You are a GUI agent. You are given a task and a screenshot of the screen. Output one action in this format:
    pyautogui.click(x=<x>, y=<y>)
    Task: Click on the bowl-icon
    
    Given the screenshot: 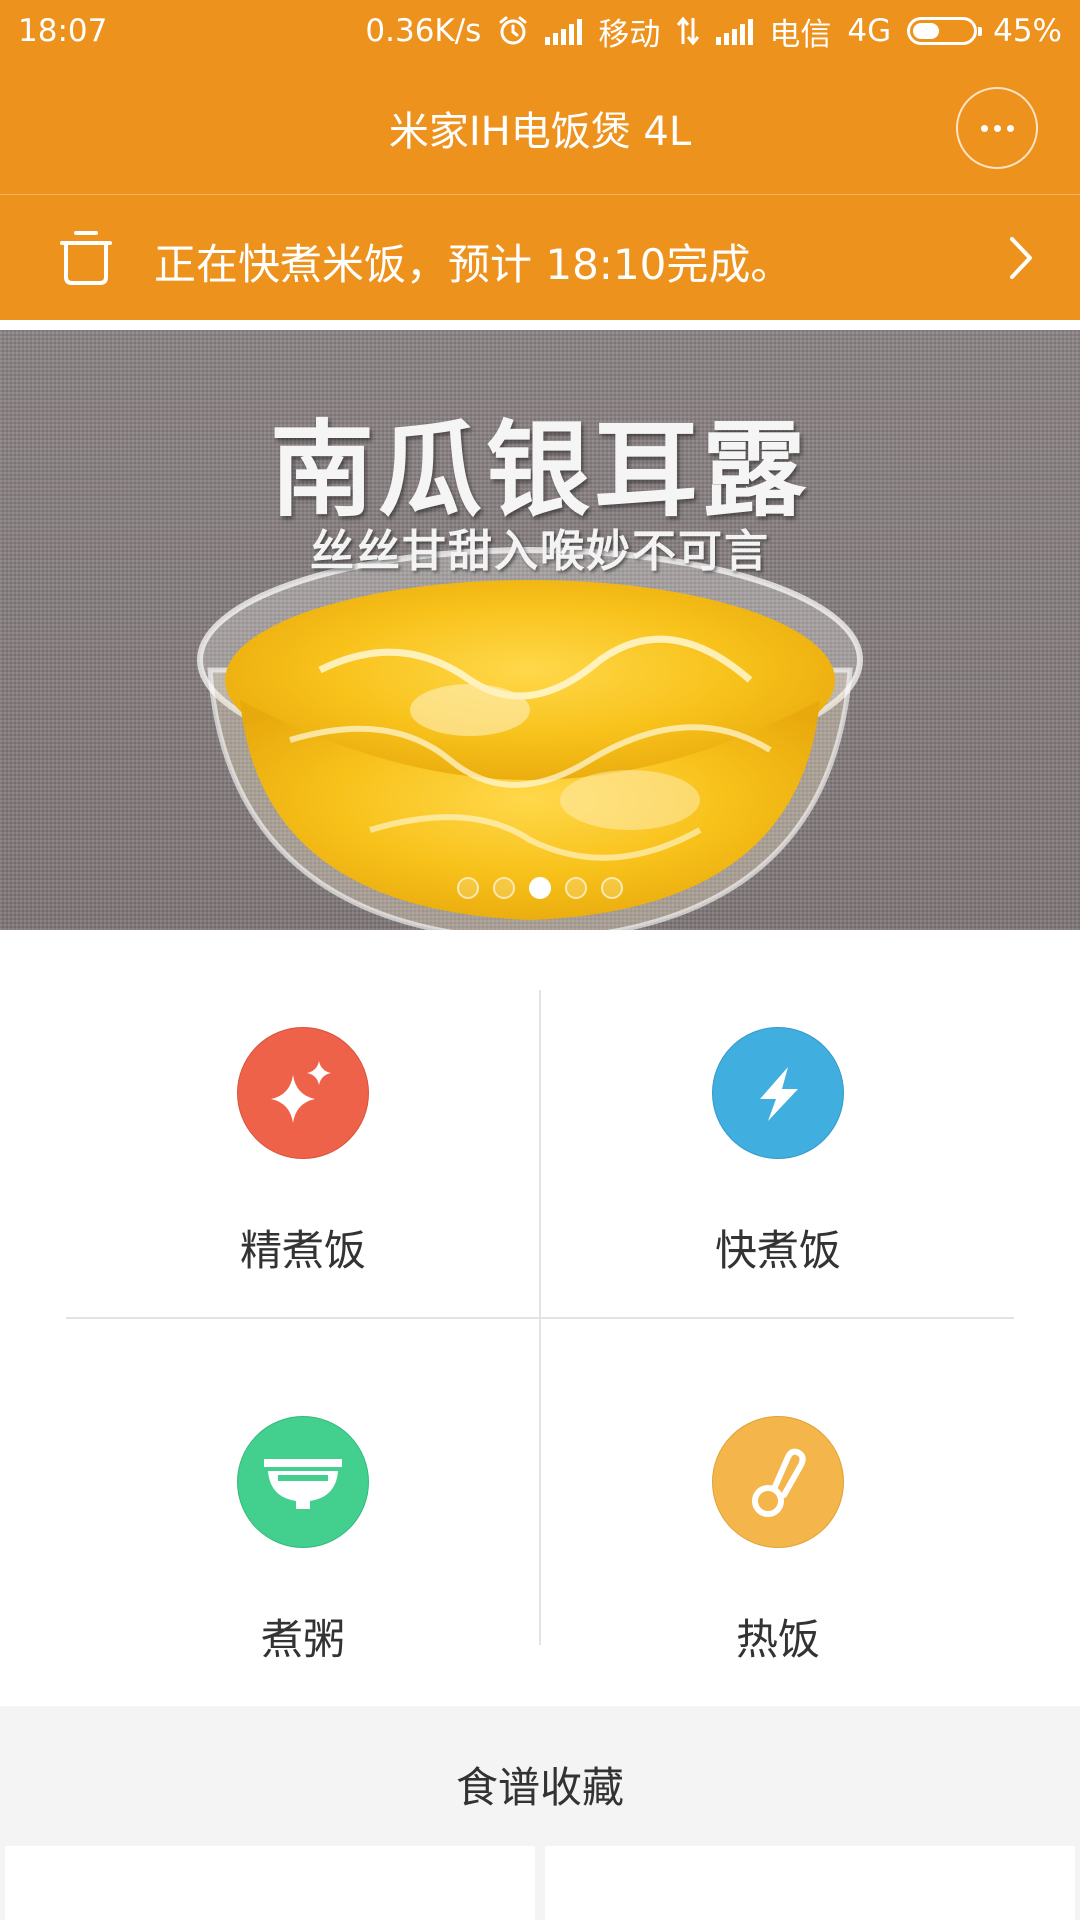 What is the action you would take?
    pyautogui.click(x=303, y=1482)
    